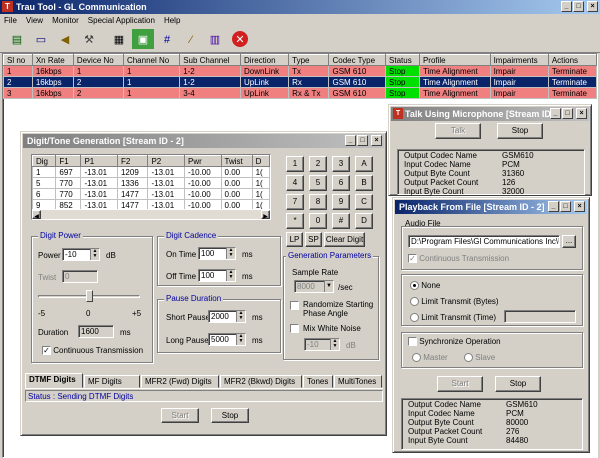  I want to click on digit-column-header: F2, so click(132, 161).